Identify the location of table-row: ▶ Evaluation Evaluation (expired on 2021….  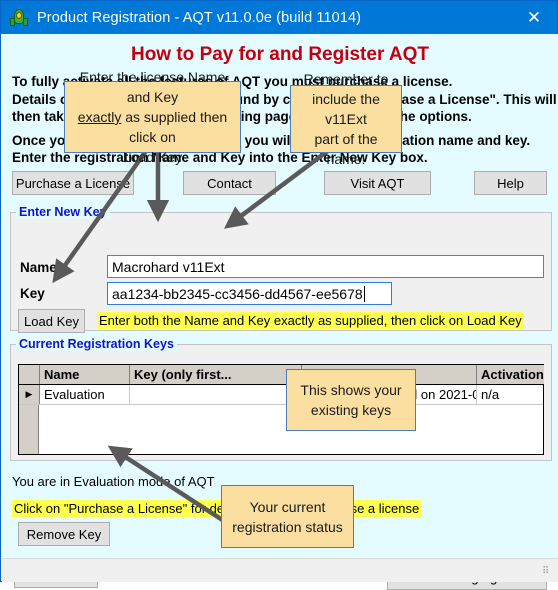
(281, 395).